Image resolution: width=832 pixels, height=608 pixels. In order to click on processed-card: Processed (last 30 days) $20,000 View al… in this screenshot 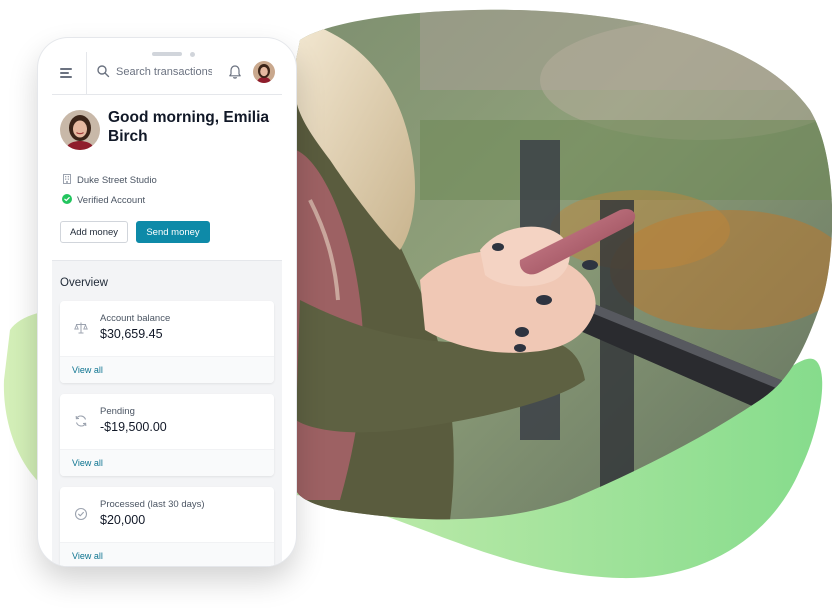, I will do `click(167, 526)`.